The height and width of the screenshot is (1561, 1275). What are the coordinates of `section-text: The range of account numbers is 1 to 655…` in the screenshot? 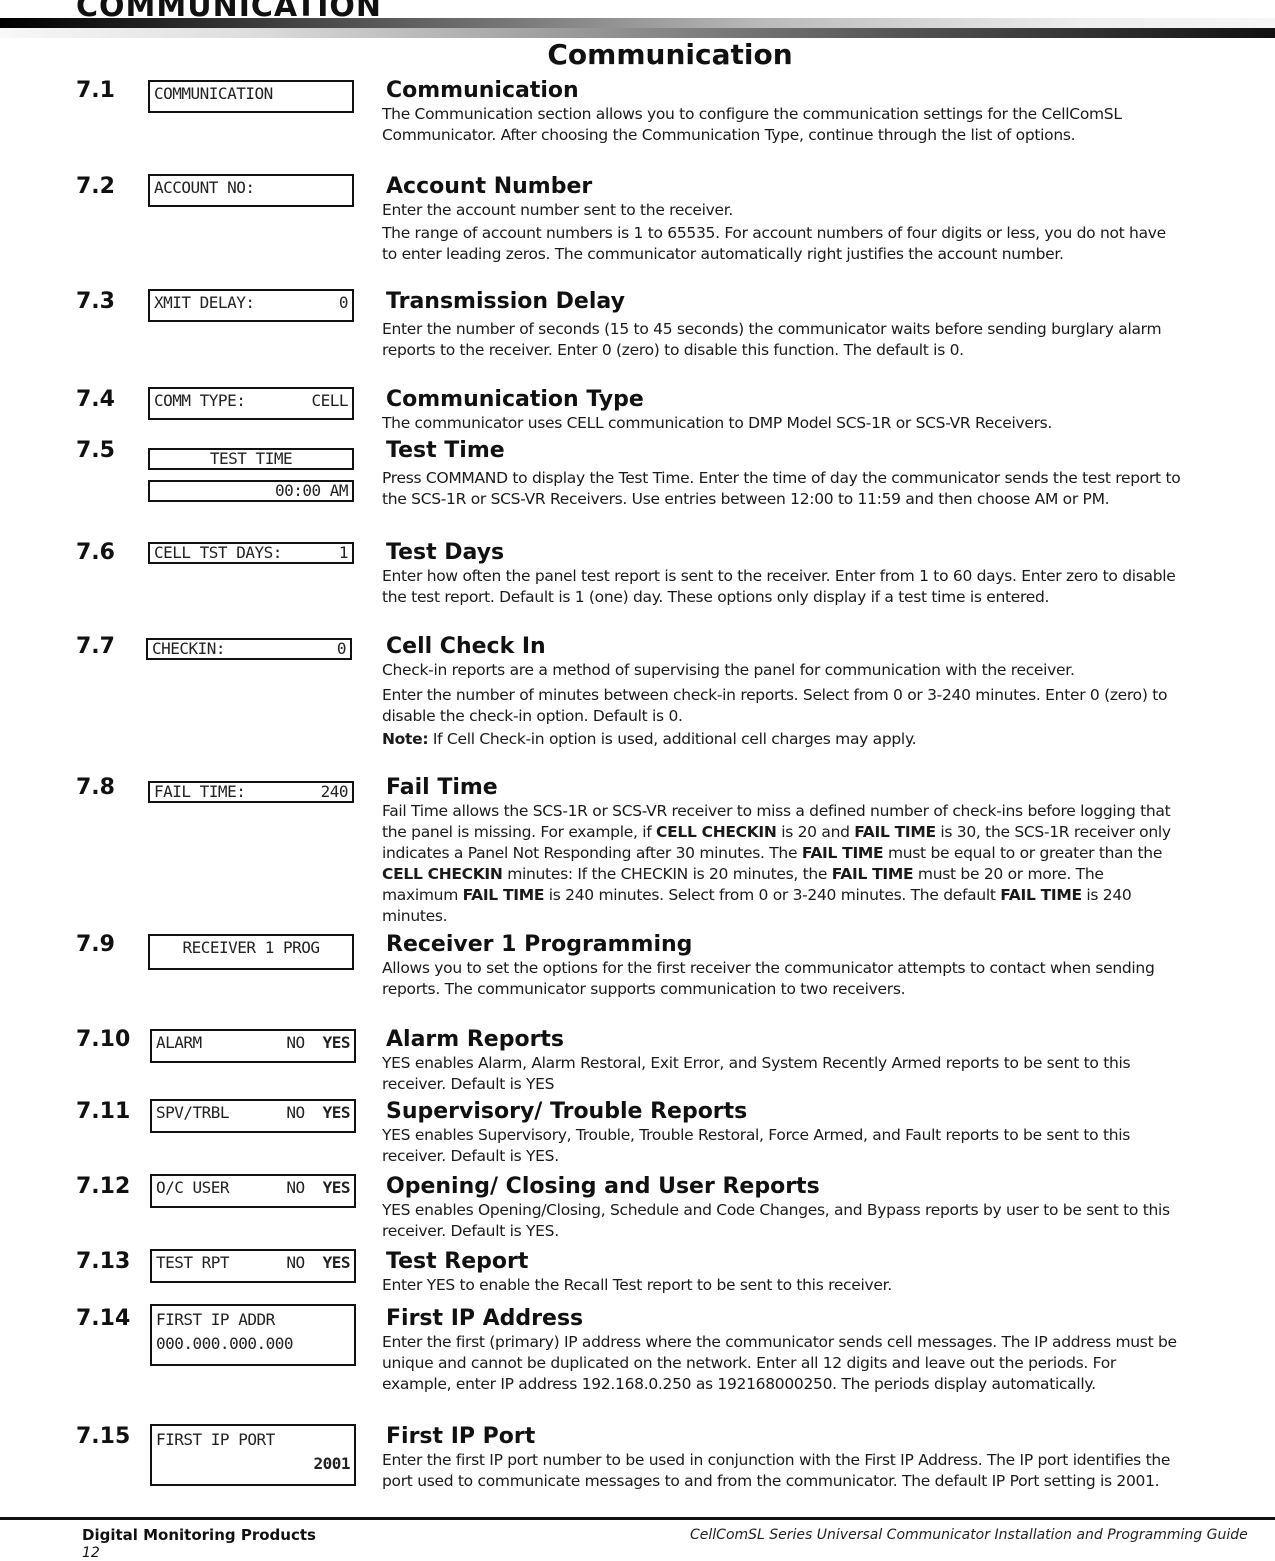 It's located at (774, 243).